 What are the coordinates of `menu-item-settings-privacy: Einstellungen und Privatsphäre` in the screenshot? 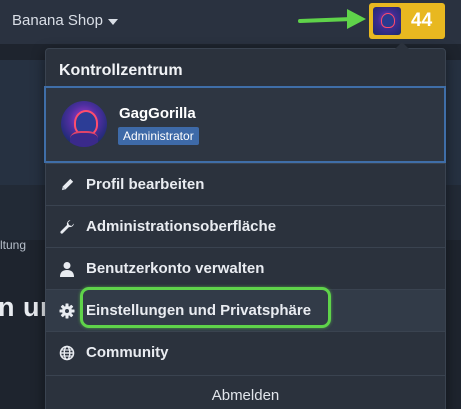 It's located at (245, 310).